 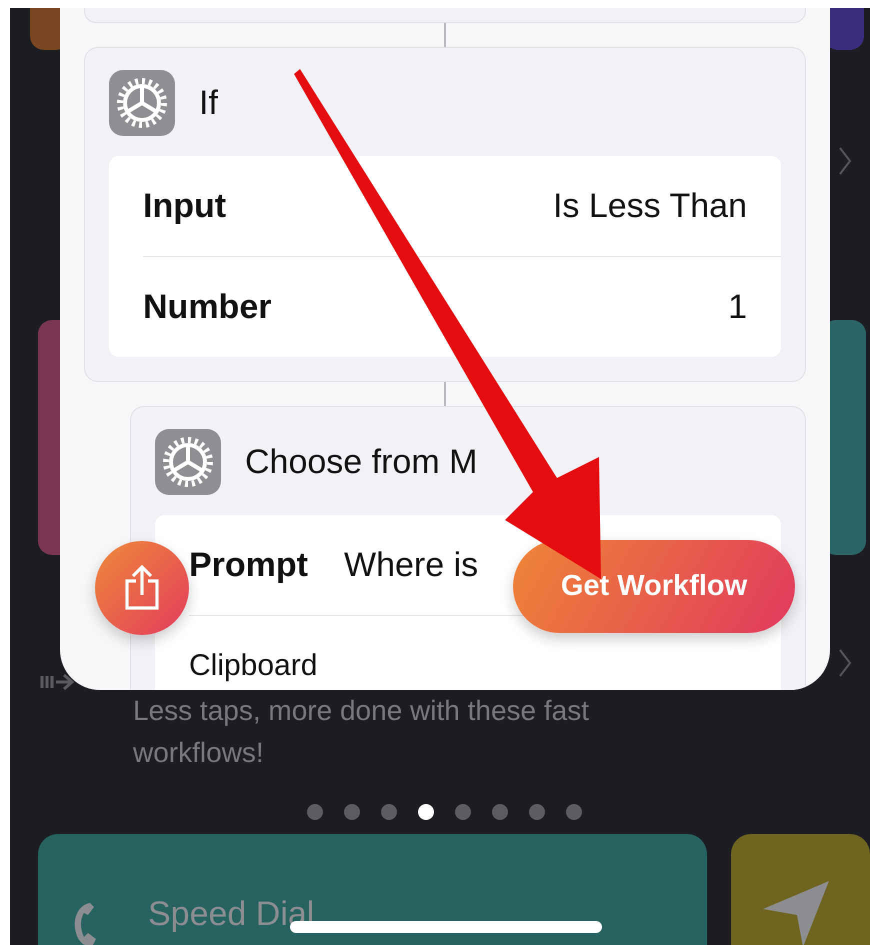 I want to click on parameter-label: Number, so click(x=207, y=307).